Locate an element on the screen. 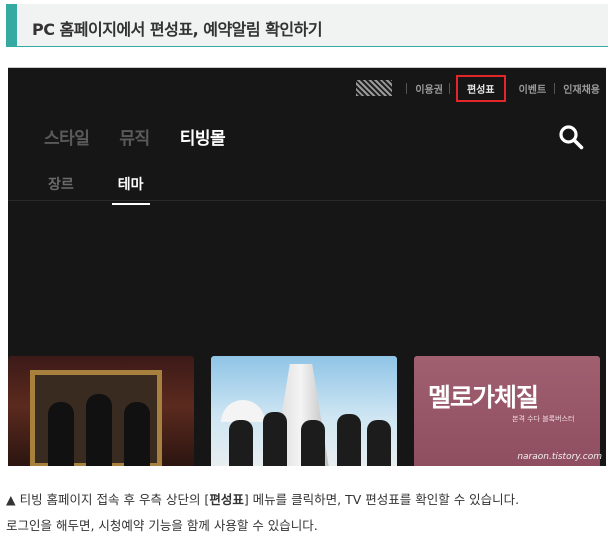 The height and width of the screenshot is (542, 616). tab-tving-mall: 티빙몰 is located at coordinates (203, 136).